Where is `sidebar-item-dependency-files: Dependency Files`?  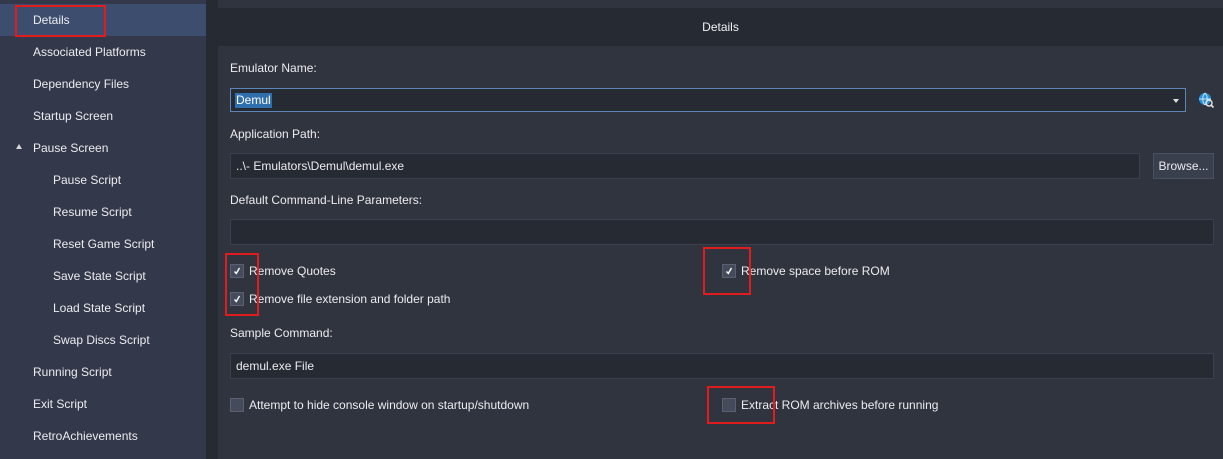 sidebar-item-dependency-files: Dependency Files is located at coordinates (103, 84).